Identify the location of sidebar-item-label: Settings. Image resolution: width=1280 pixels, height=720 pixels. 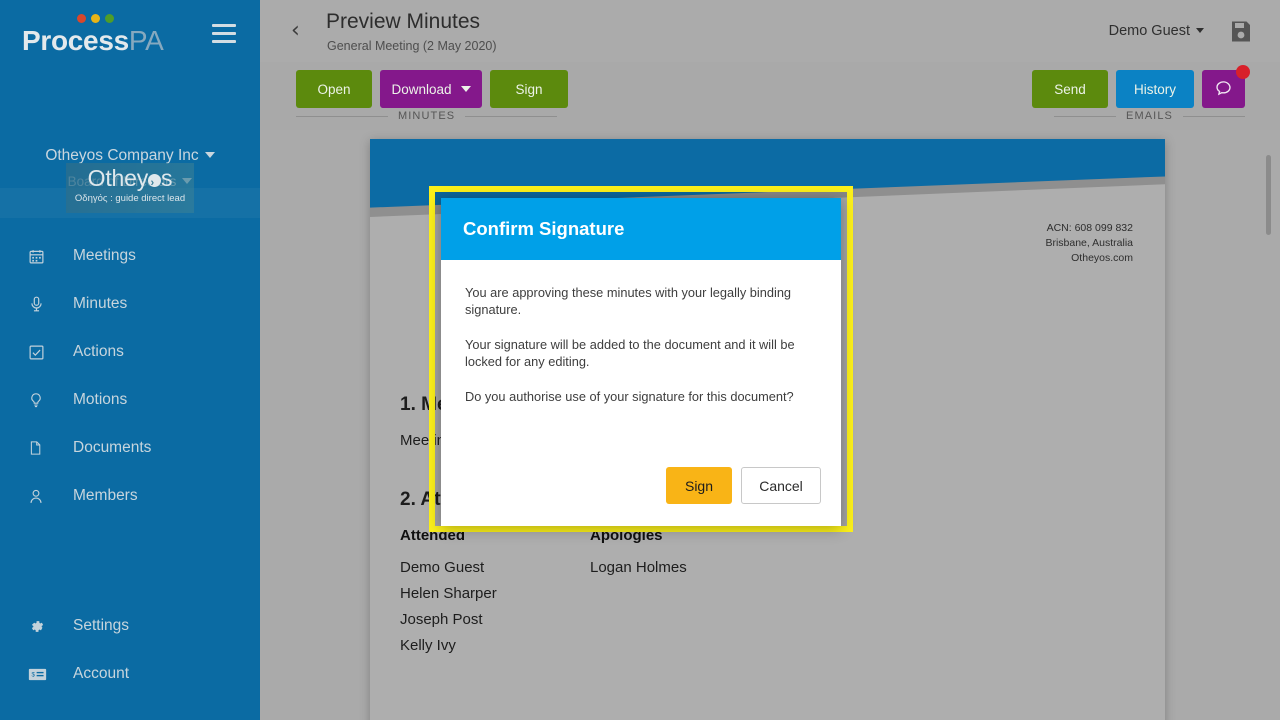
(101, 625).